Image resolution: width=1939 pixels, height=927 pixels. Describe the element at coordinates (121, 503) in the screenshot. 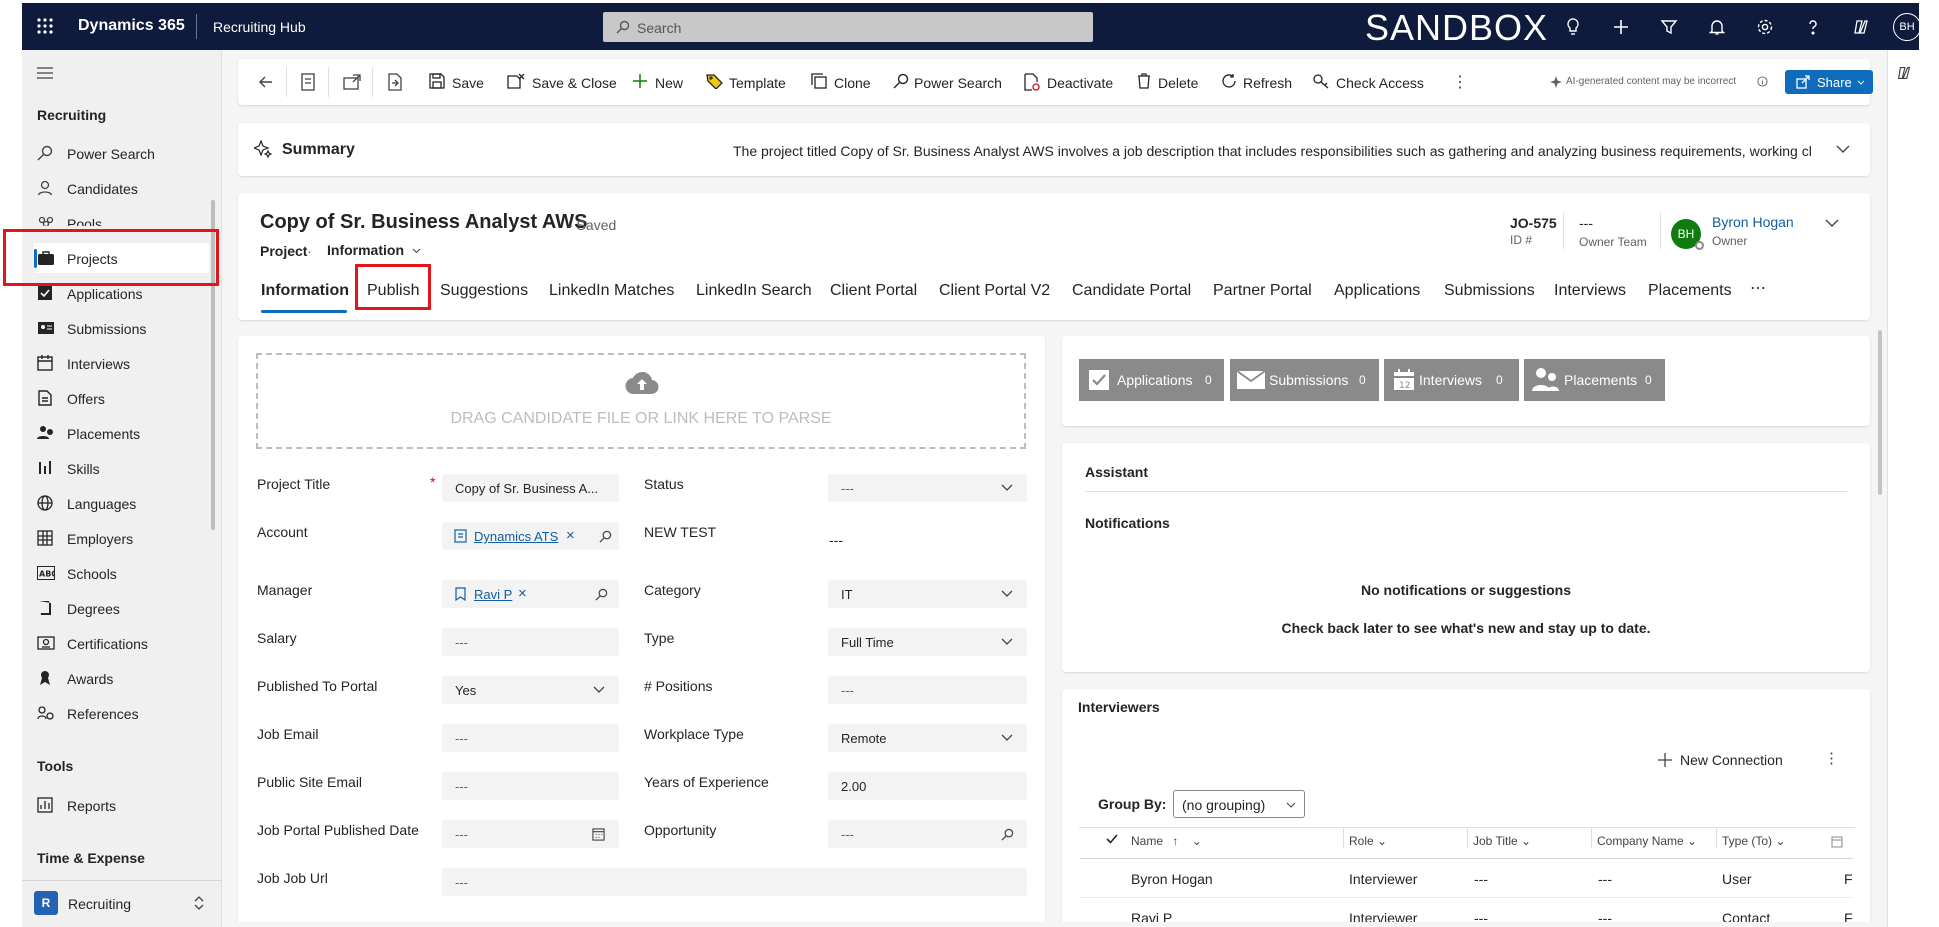

I see `nav-item-languages: Languages` at that location.